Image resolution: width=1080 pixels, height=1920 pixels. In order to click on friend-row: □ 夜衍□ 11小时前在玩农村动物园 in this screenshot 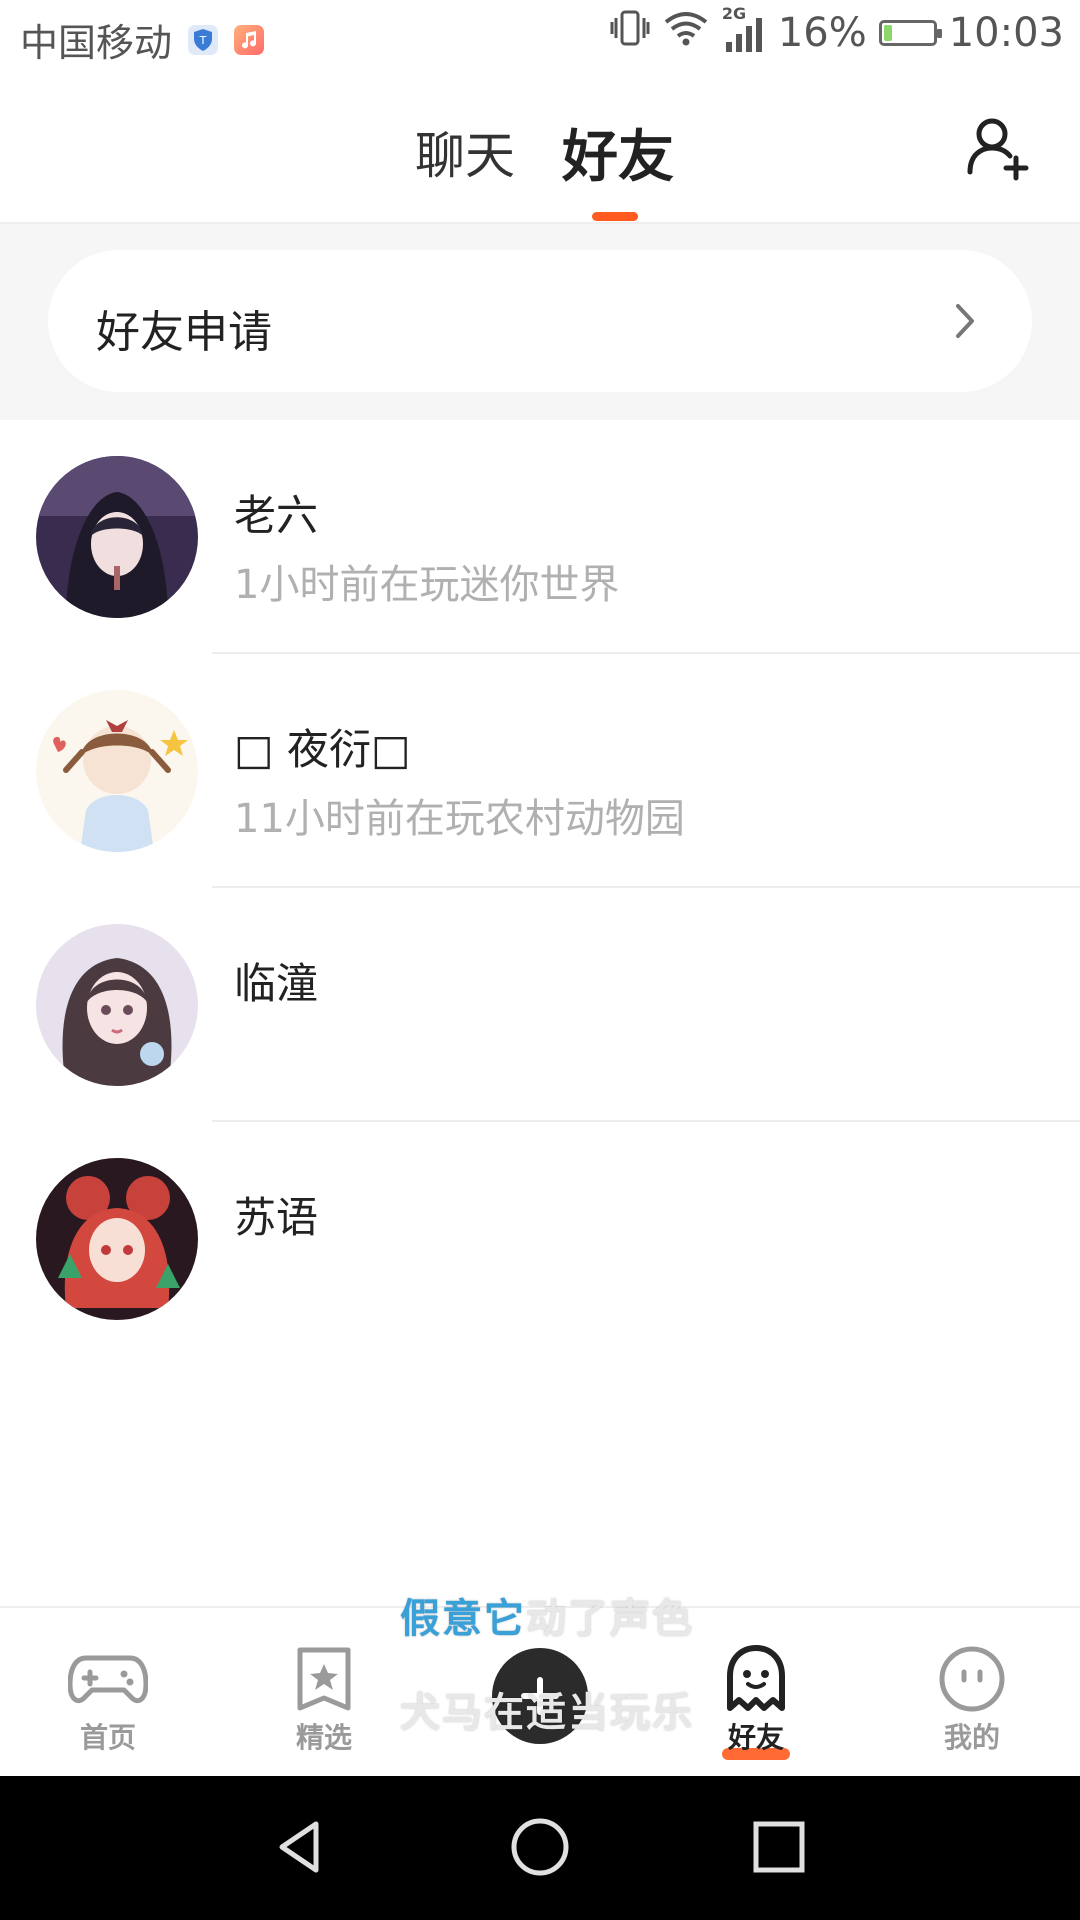, I will do `click(540, 771)`.